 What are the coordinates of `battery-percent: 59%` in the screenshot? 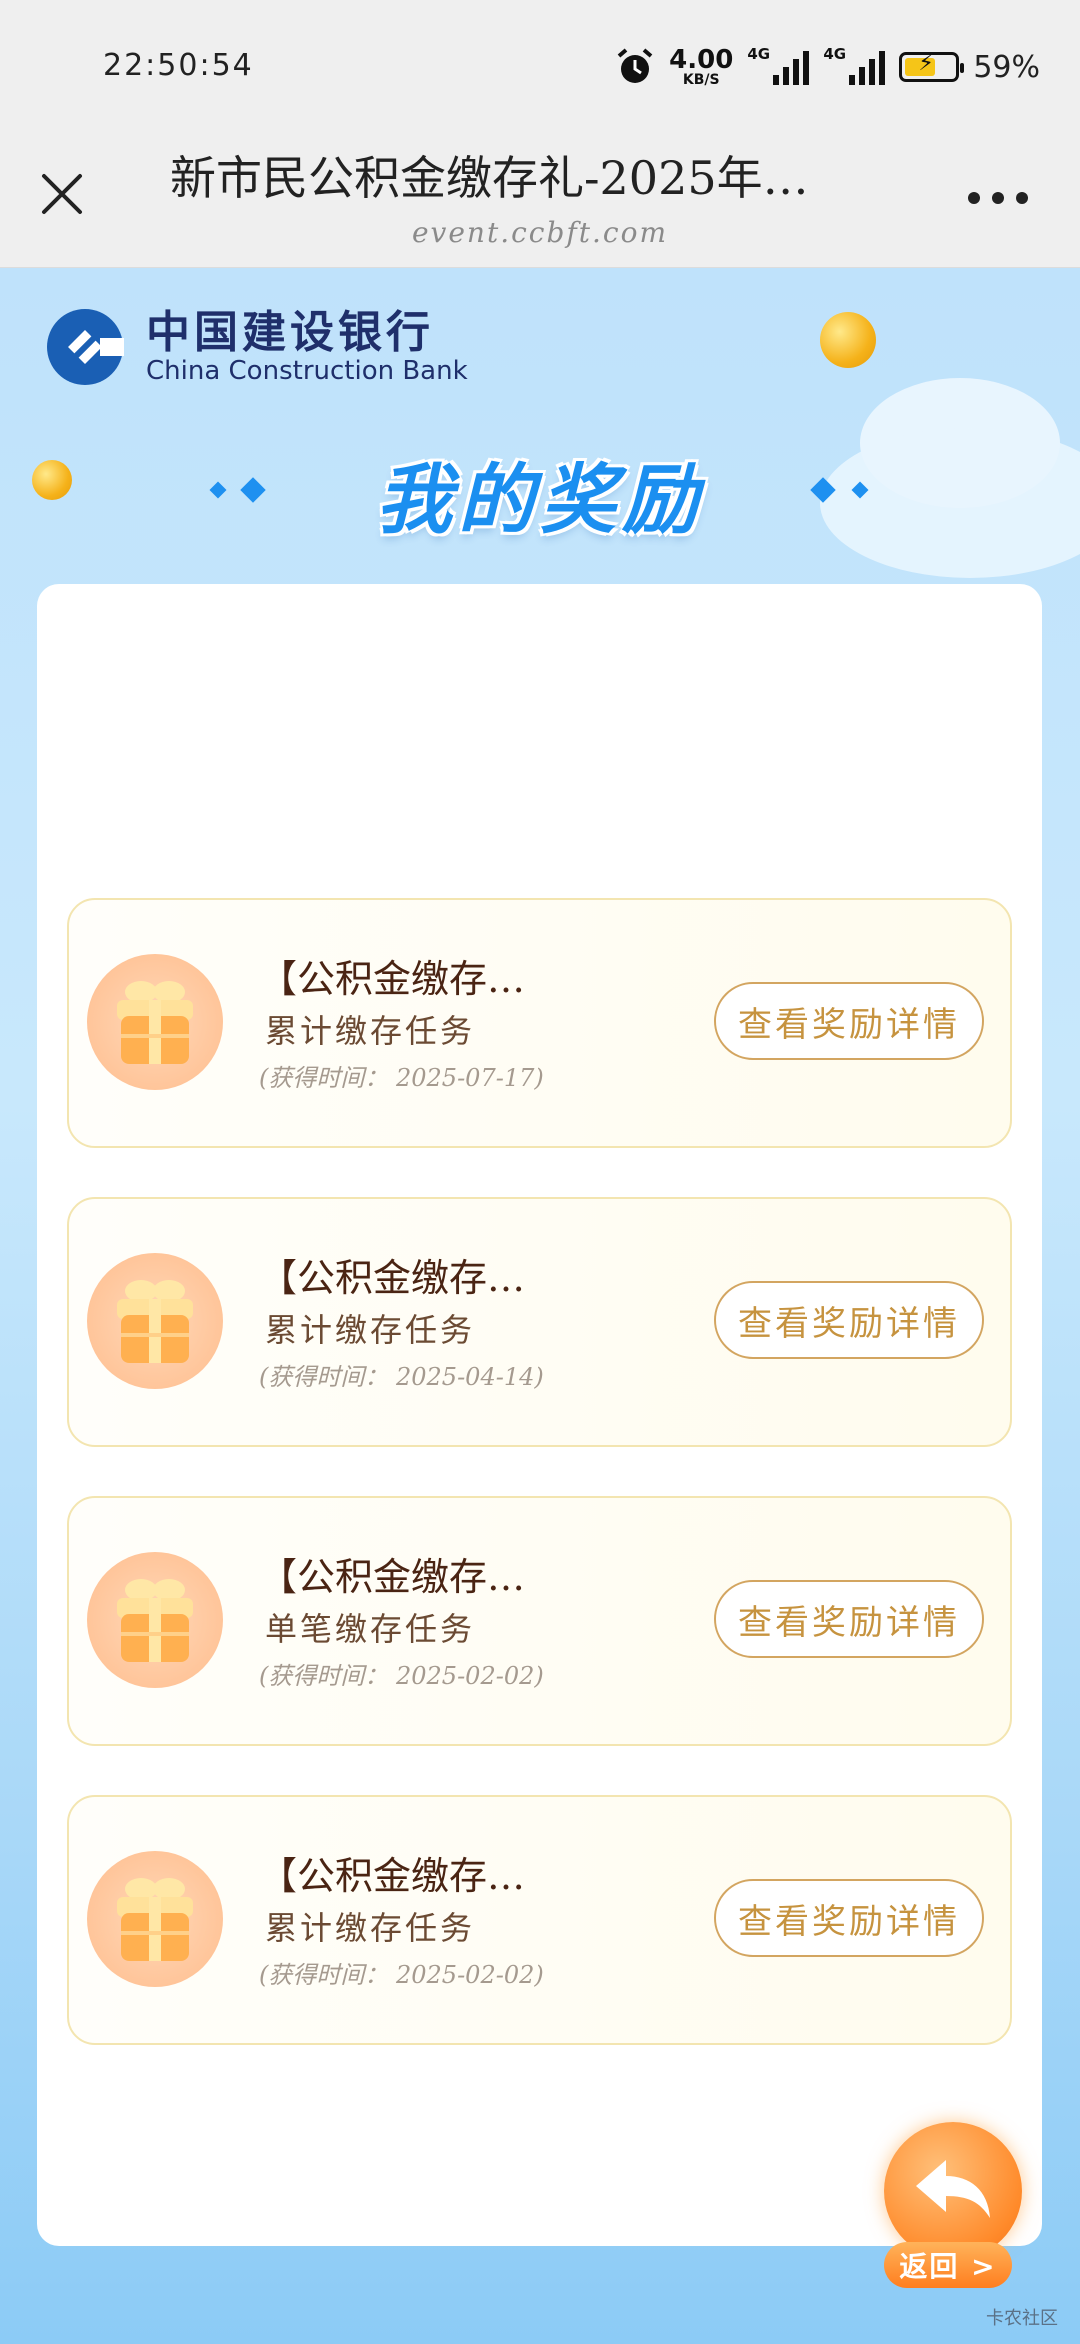 It's located at (1006, 67).